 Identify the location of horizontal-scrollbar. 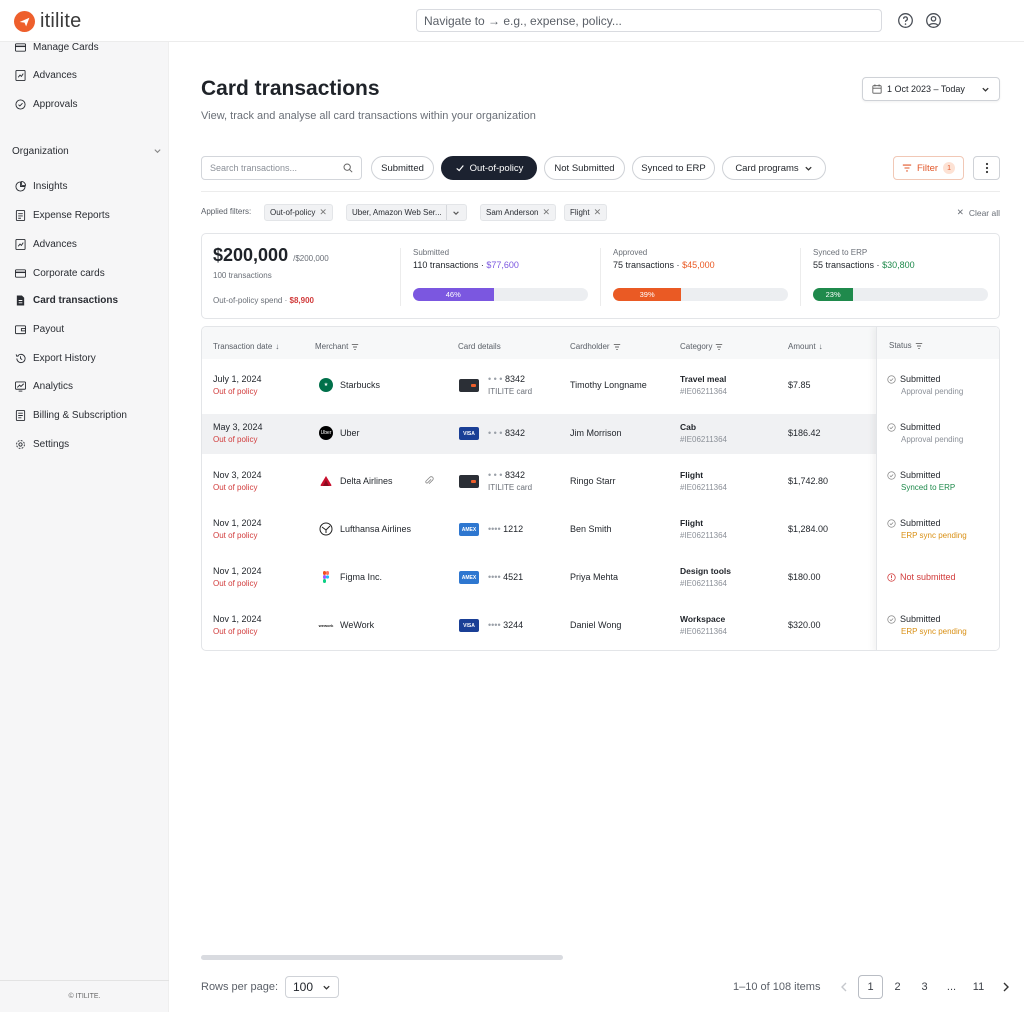
(382, 957).